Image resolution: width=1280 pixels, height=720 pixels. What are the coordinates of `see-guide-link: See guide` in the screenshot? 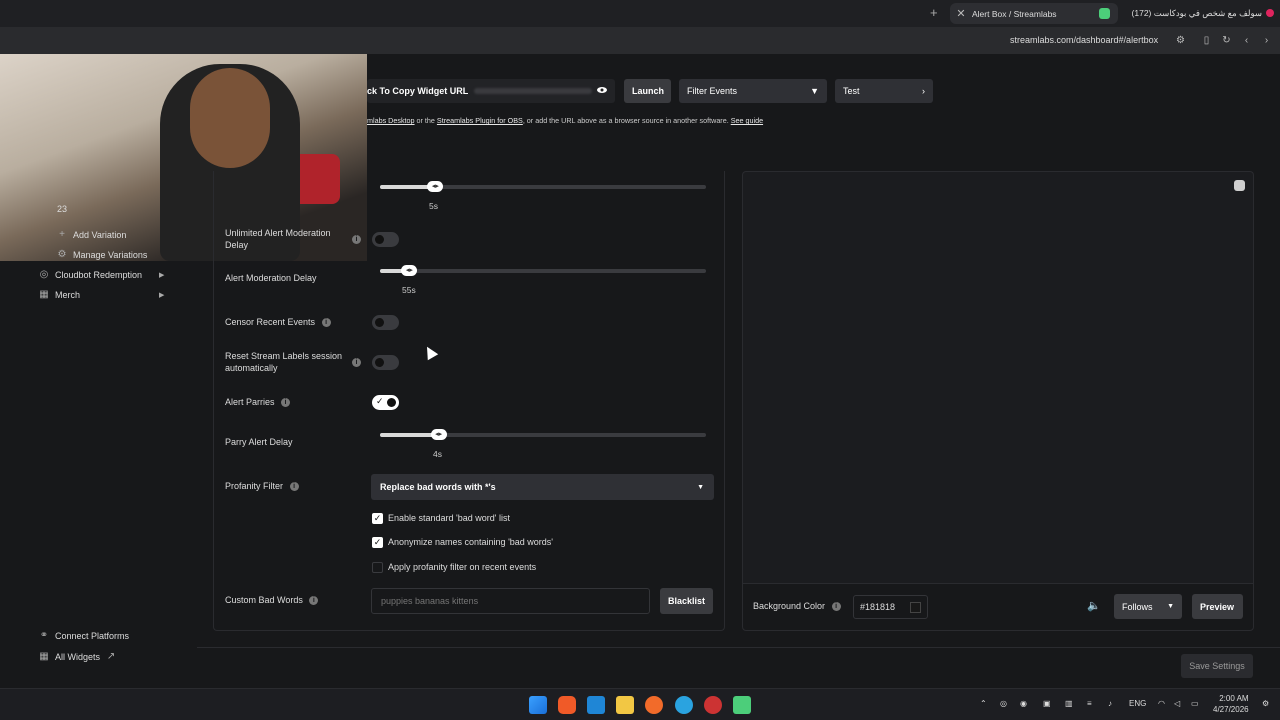 It's located at (747, 120).